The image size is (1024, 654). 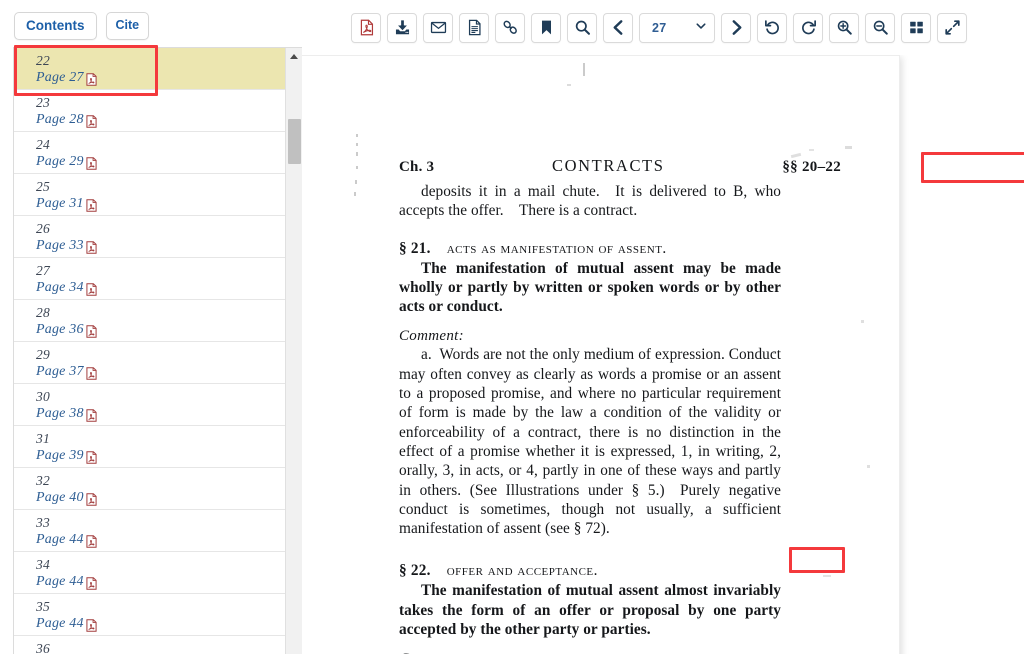 What do you see at coordinates (510, 27) in the screenshot?
I see `link-icon` at bounding box center [510, 27].